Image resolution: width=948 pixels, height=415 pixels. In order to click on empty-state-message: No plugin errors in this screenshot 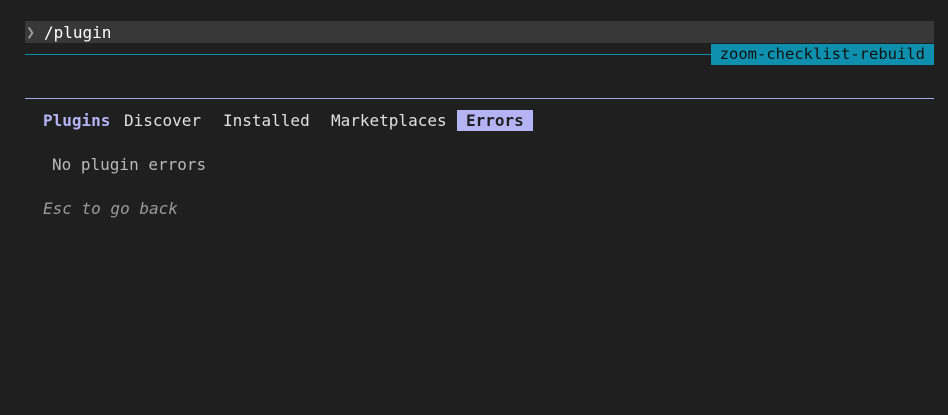, I will do `click(129, 164)`.